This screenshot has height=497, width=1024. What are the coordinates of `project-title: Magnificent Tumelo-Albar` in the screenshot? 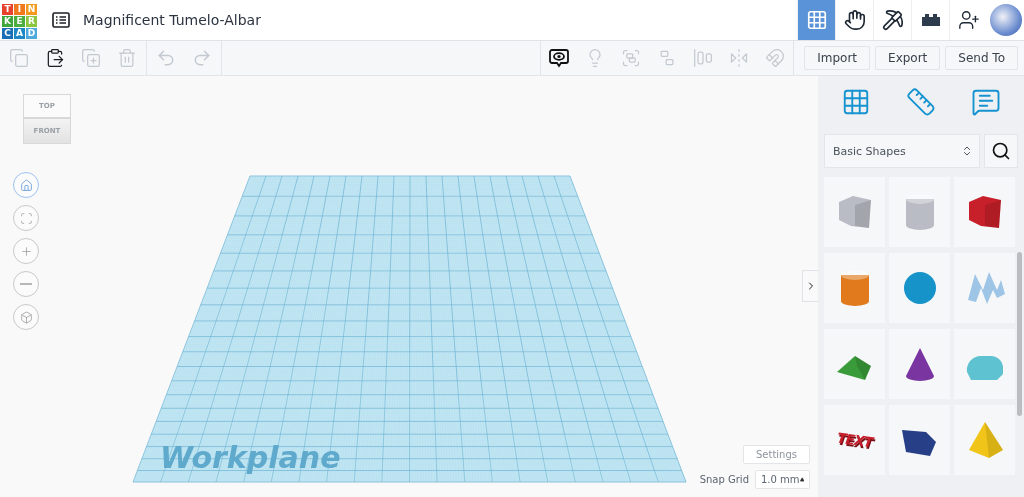 It's located at (440, 20).